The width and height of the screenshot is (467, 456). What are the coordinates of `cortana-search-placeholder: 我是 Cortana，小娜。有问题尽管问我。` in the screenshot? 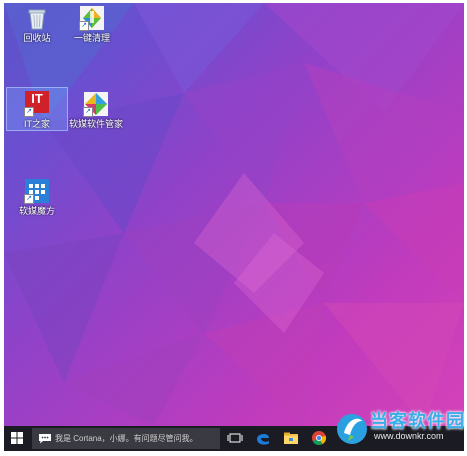 It's located at (126, 438).